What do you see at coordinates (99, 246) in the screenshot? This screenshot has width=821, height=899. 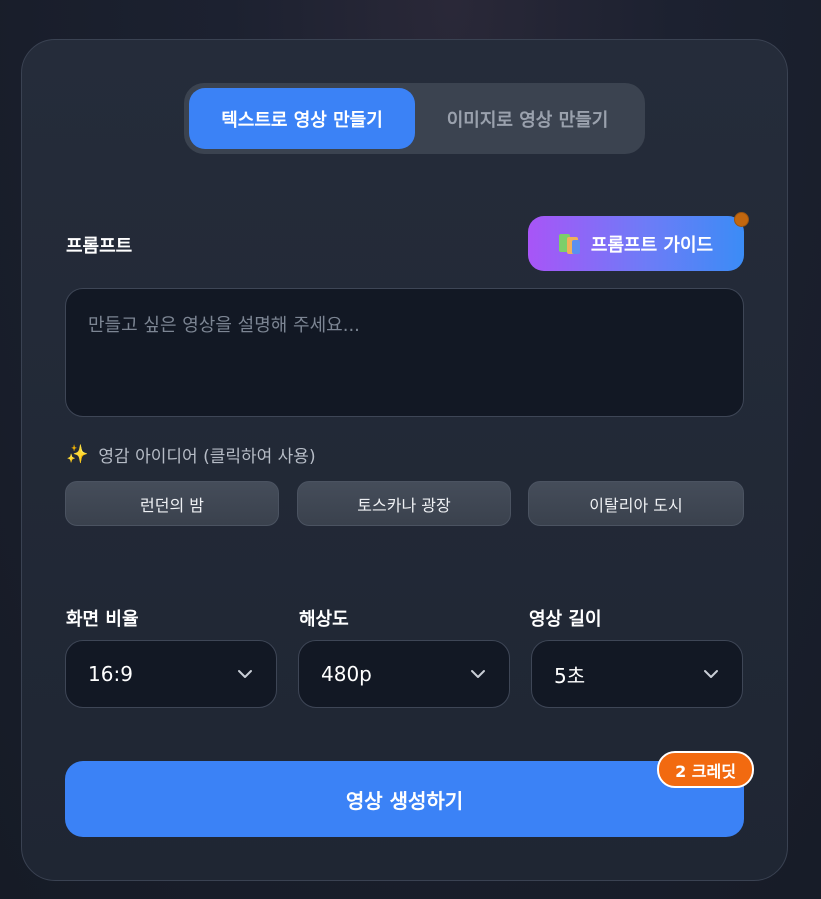 I see `prompt-label: 프롬프트` at bounding box center [99, 246].